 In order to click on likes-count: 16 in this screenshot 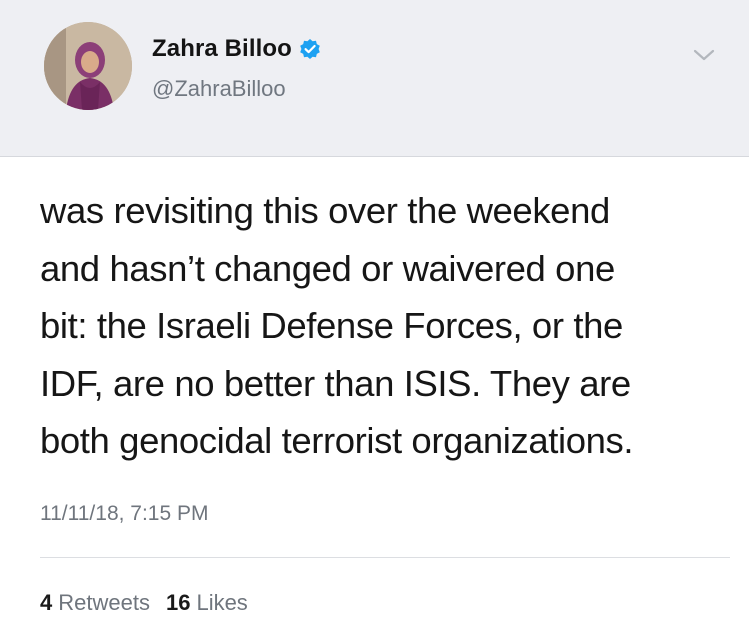, I will do `click(178, 602)`.